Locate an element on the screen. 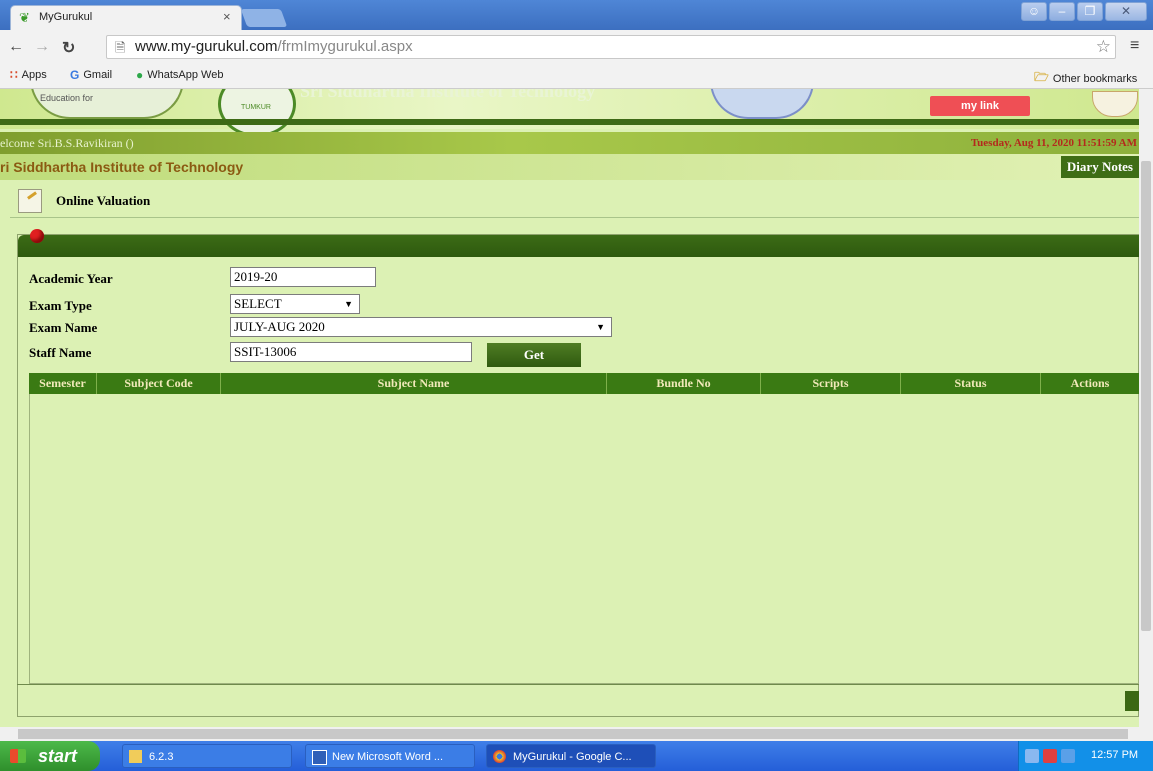  forward-arrow-icon: → is located at coordinates (42, 47).